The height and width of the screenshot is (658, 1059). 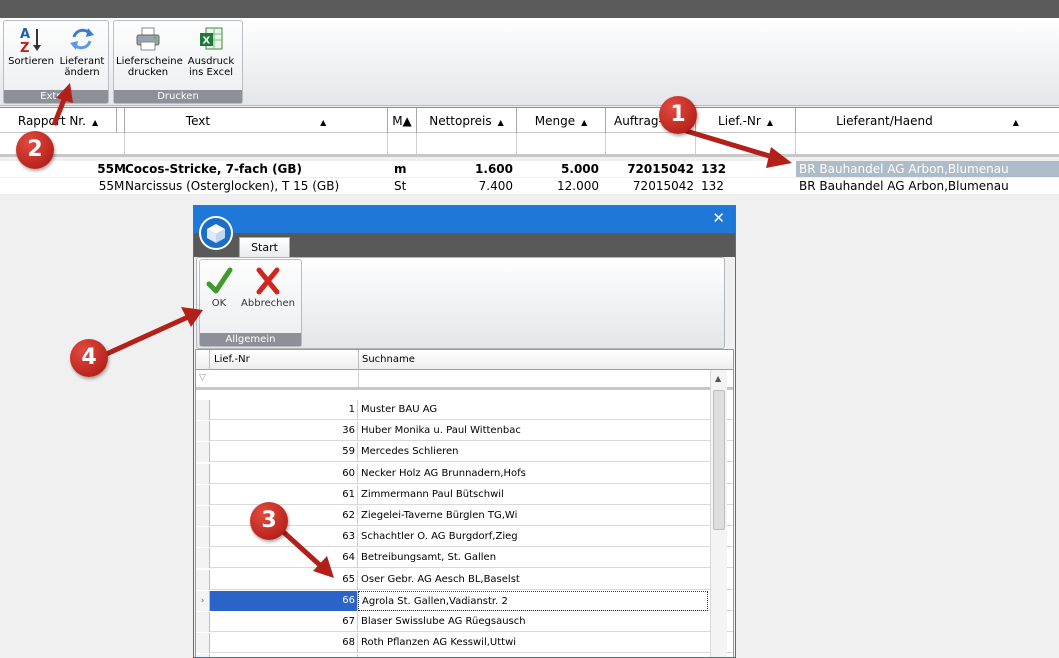 I want to click on ribbon-group-allgemein: OK Abbrechen Allgemein, so click(x=250, y=303).